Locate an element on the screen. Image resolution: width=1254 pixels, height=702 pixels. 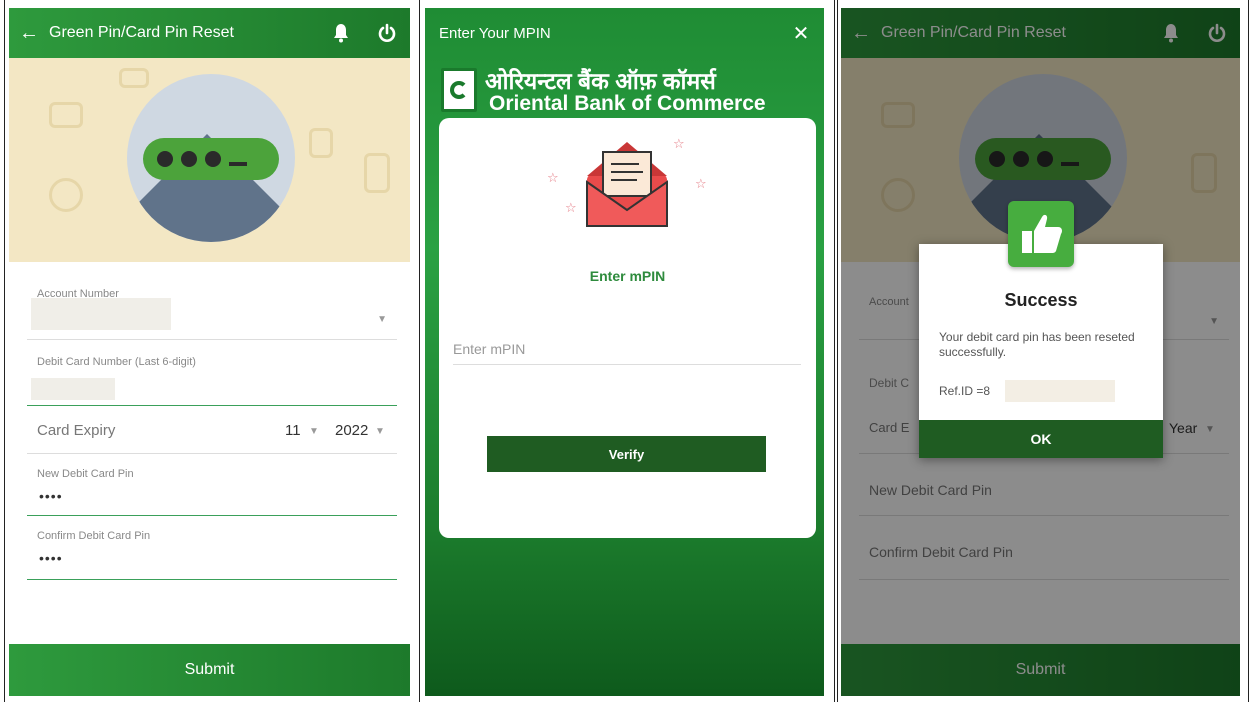
bank-logo-icon is located at coordinates (459, 90).